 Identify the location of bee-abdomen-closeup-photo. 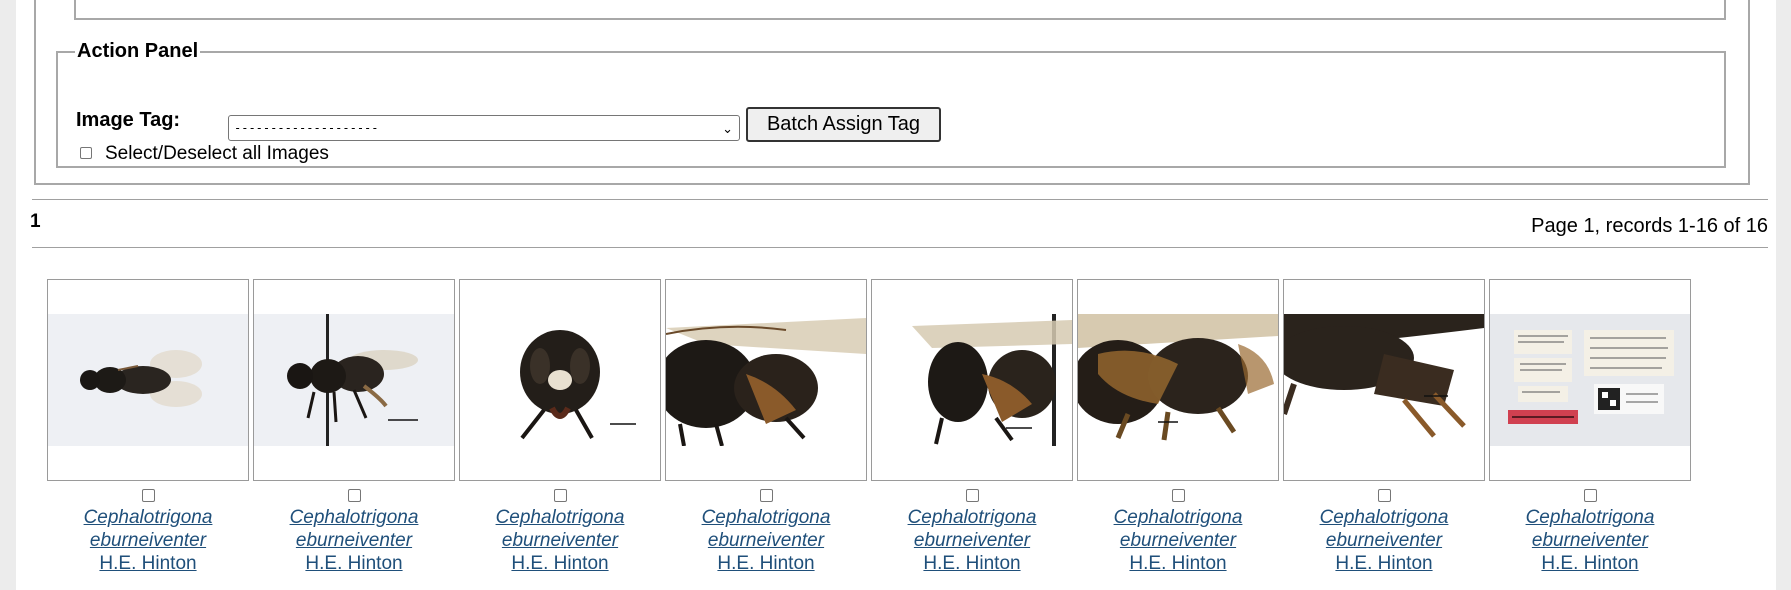
(1178, 380).